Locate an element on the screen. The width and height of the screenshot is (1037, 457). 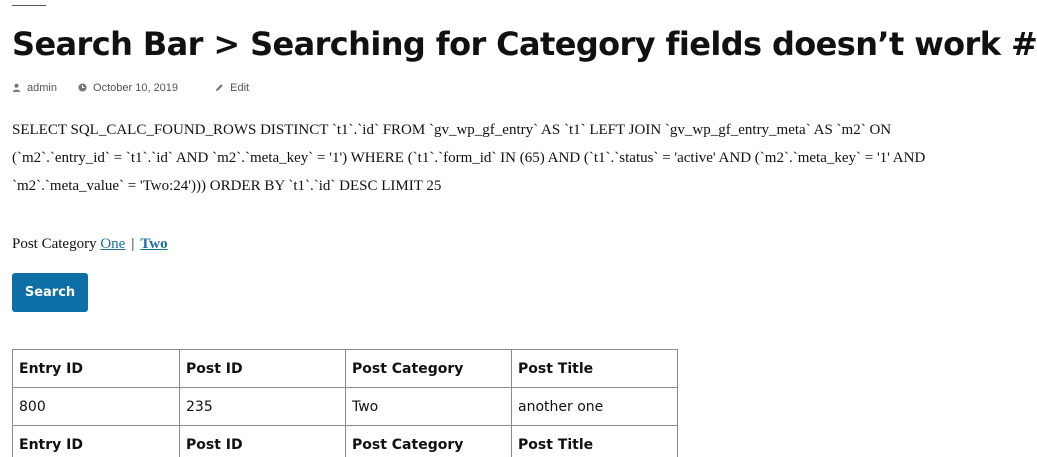
top-divider is located at coordinates (29, 5).